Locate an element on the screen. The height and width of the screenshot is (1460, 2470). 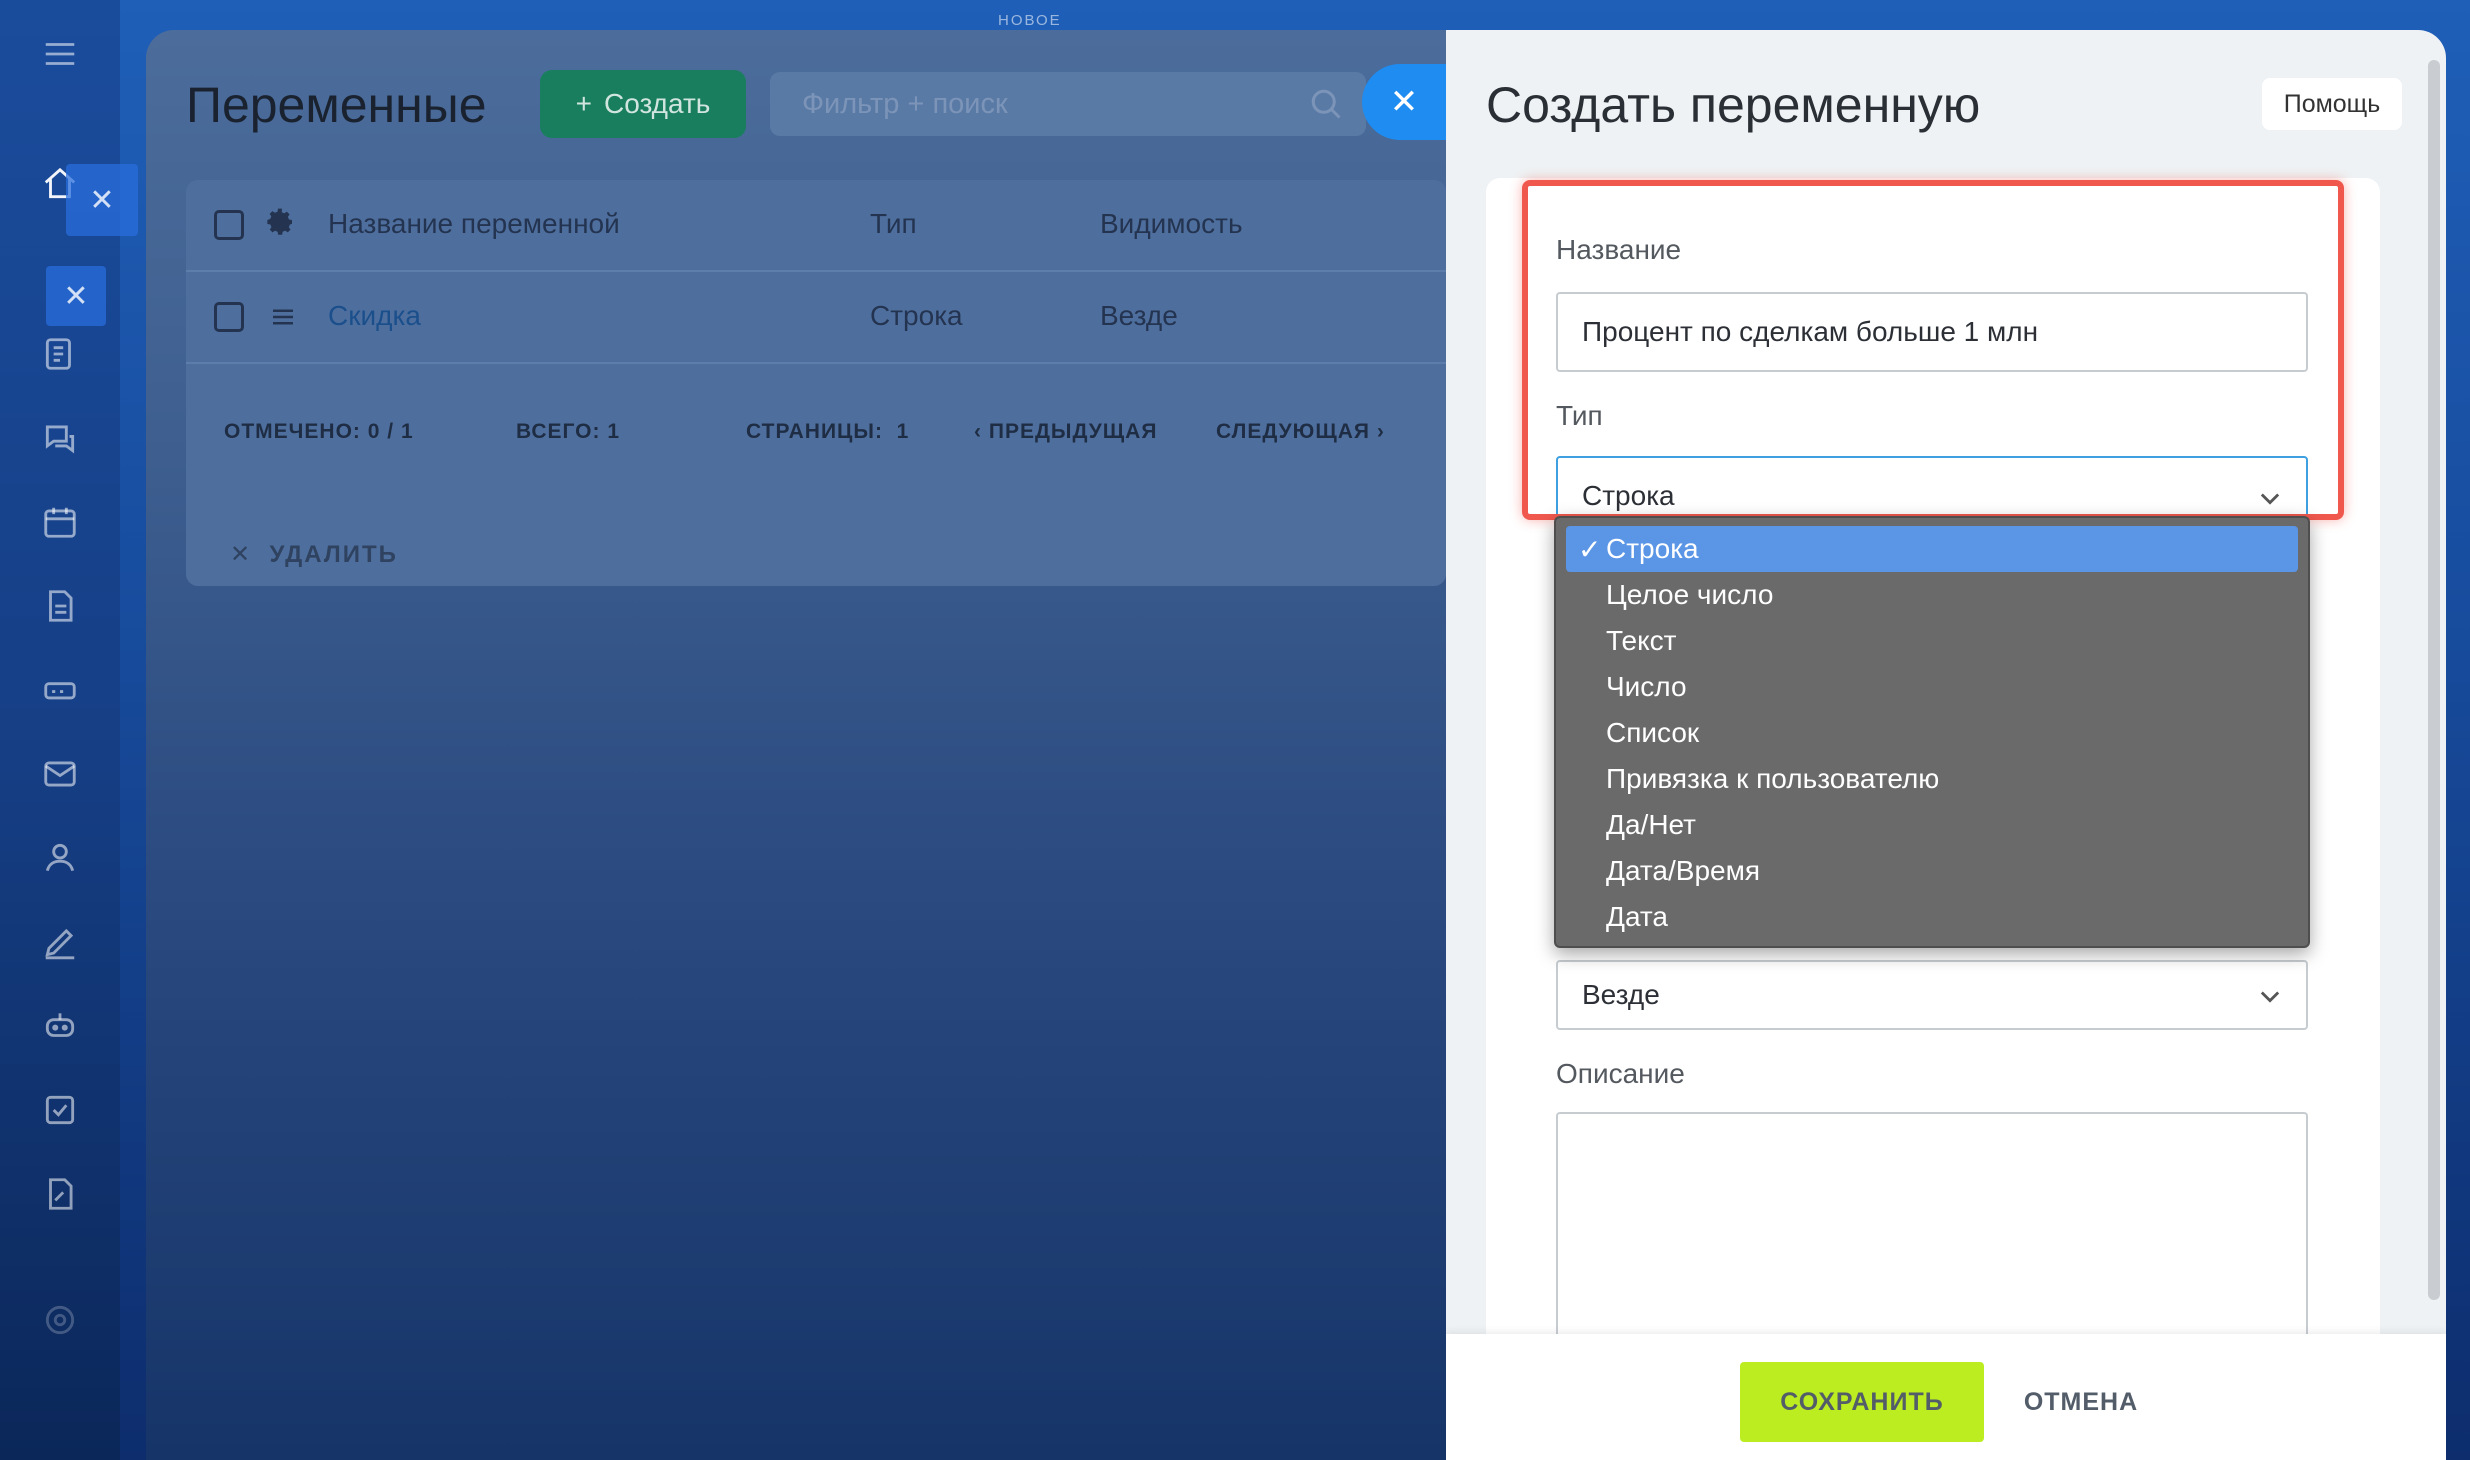
users-icon is located at coordinates (60, 858).